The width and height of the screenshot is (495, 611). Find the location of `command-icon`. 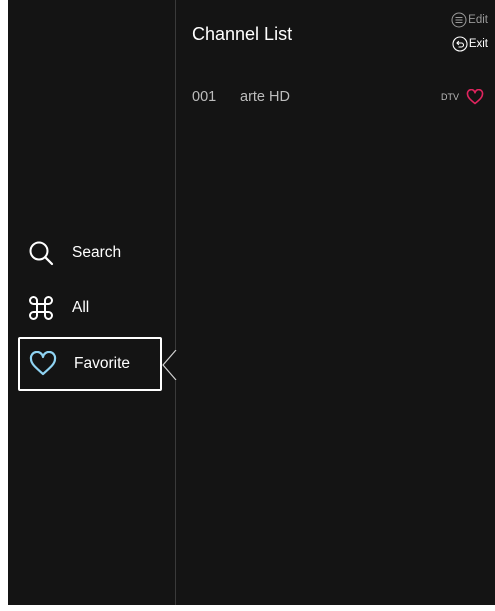

command-icon is located at coordinates (41, 308).